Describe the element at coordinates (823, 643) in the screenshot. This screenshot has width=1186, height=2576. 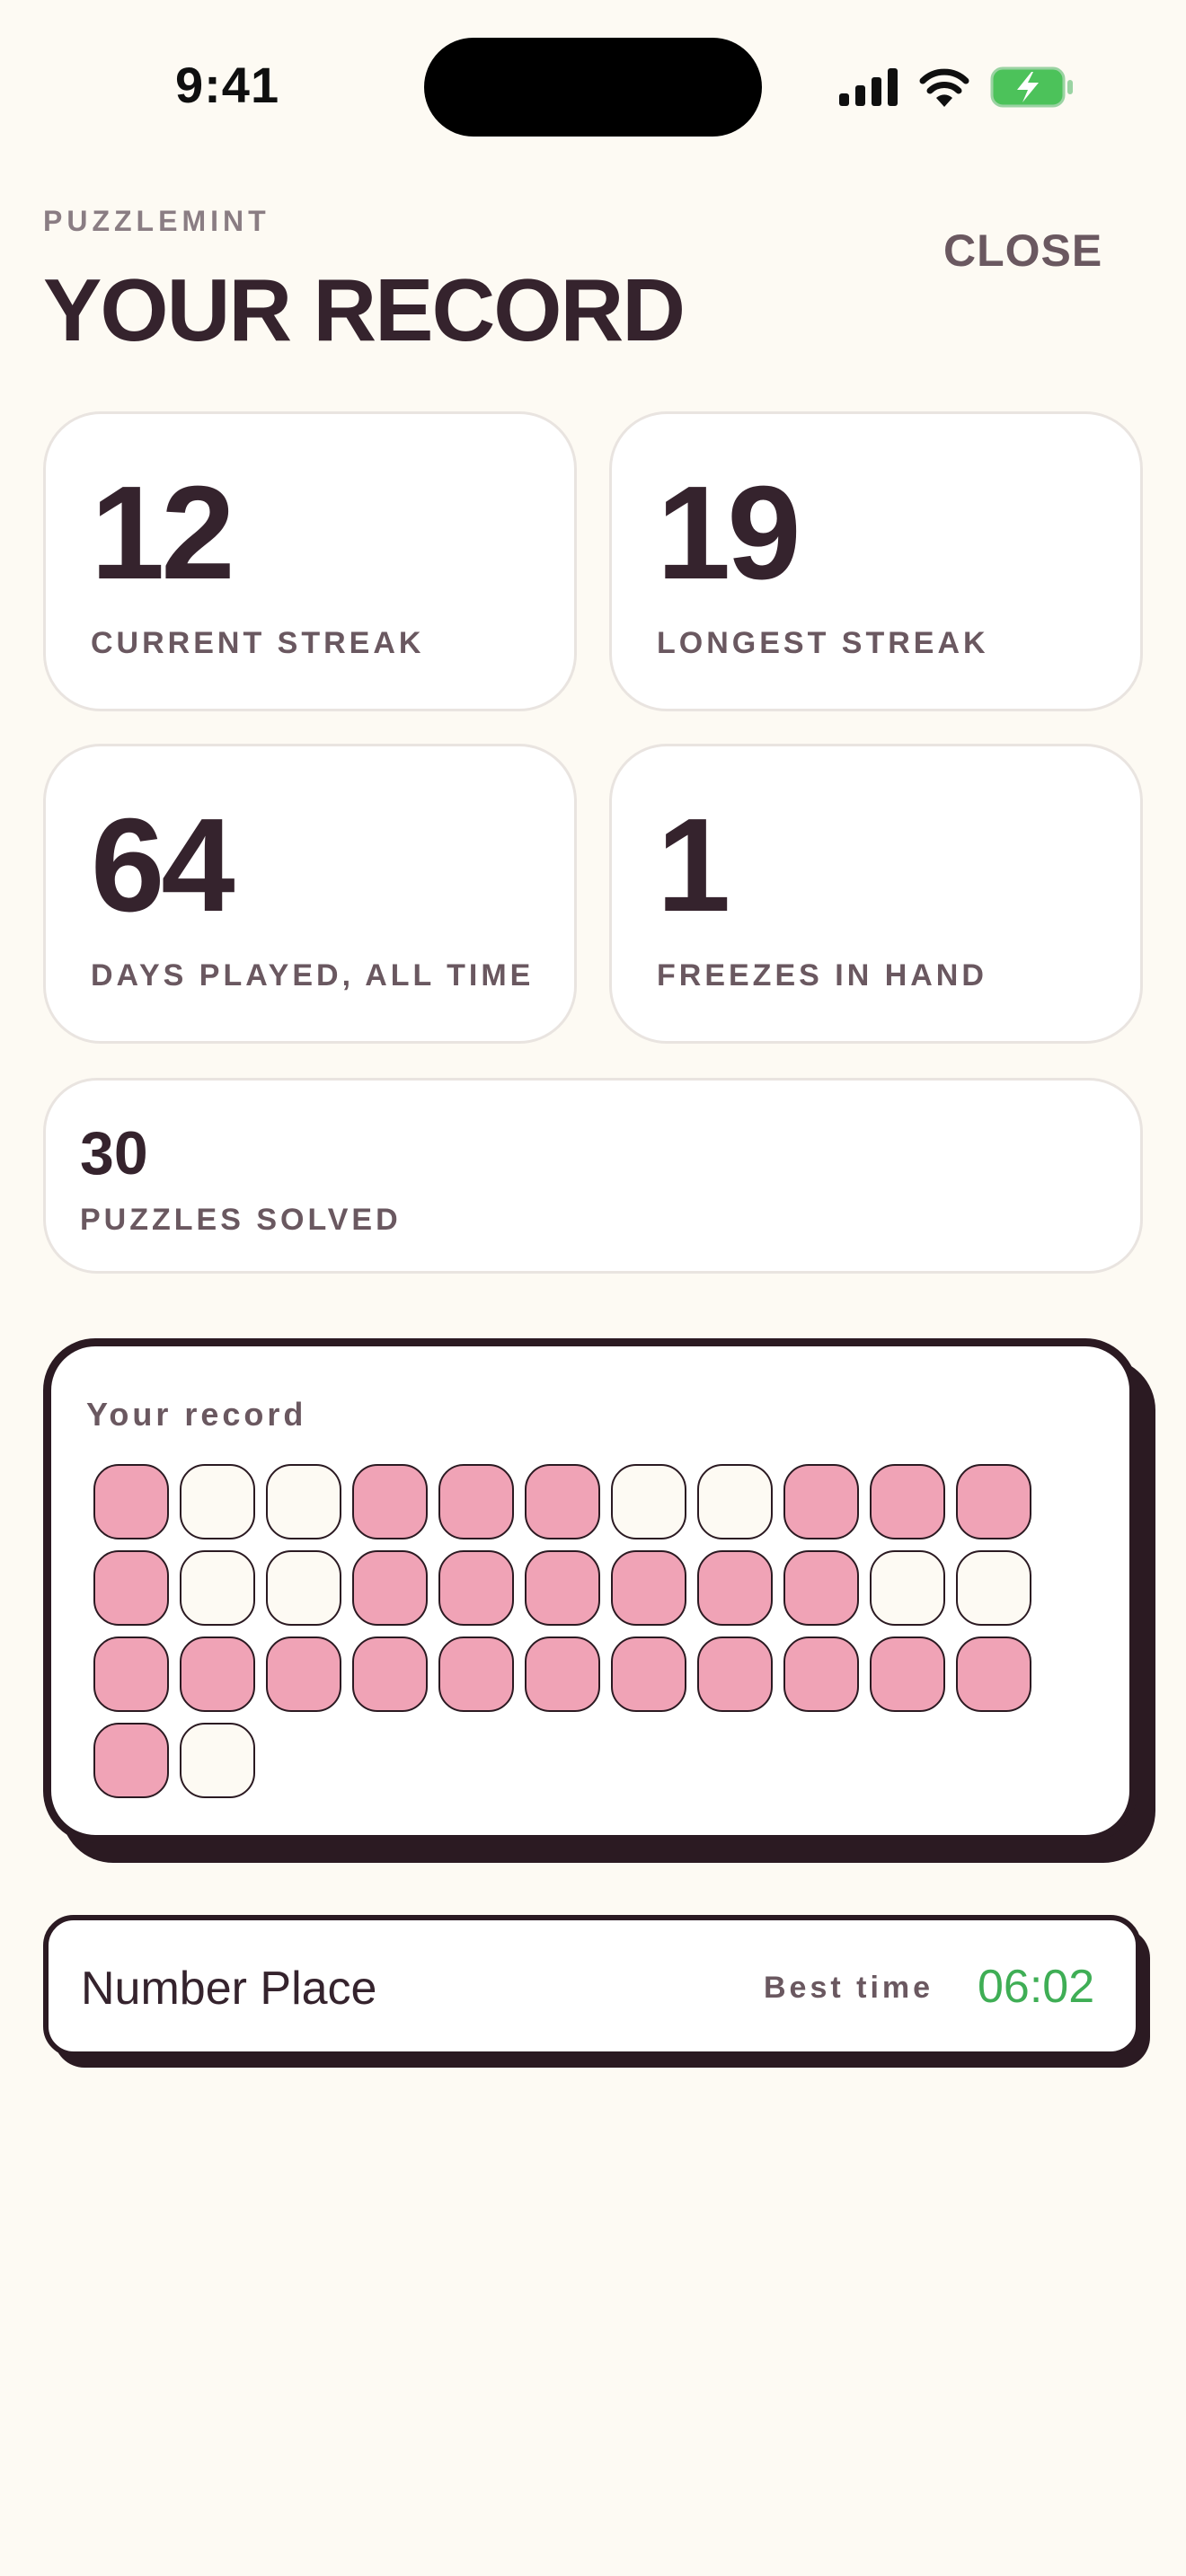
I see `stat-label: LONGEST STREAK` at that location.